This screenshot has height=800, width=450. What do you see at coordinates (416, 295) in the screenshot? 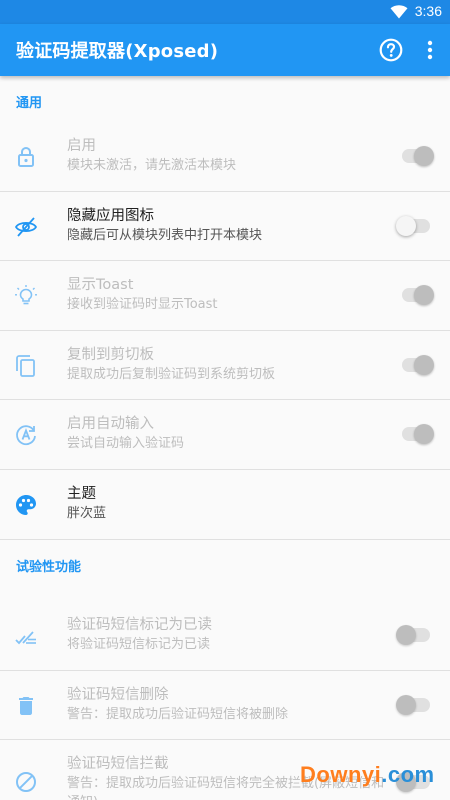
I see `toast-switch` at bounding box center [416, 295].